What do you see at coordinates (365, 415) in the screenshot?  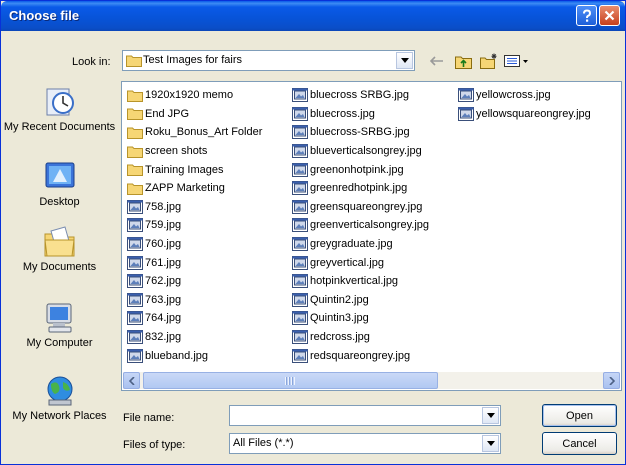 I see `file-name-input` at bounding box center [365, 415].